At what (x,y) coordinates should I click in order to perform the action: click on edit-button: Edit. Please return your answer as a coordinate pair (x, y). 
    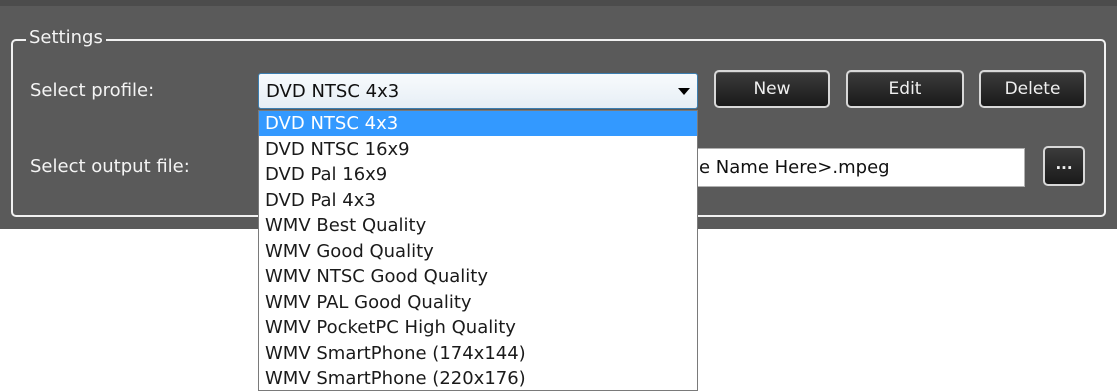
    Looking at the image, I should click on (905, 89).